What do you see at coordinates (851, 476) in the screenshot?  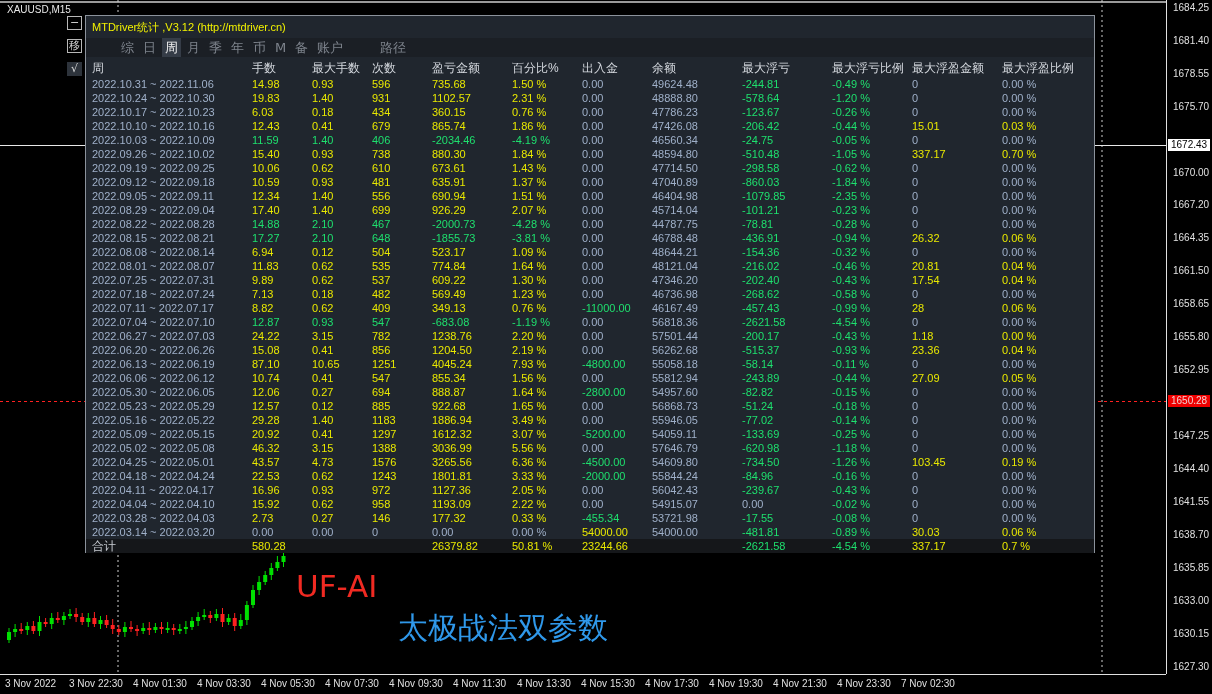 I see `table-cell-text: -0.16 %` at bounding box center [851, 476].